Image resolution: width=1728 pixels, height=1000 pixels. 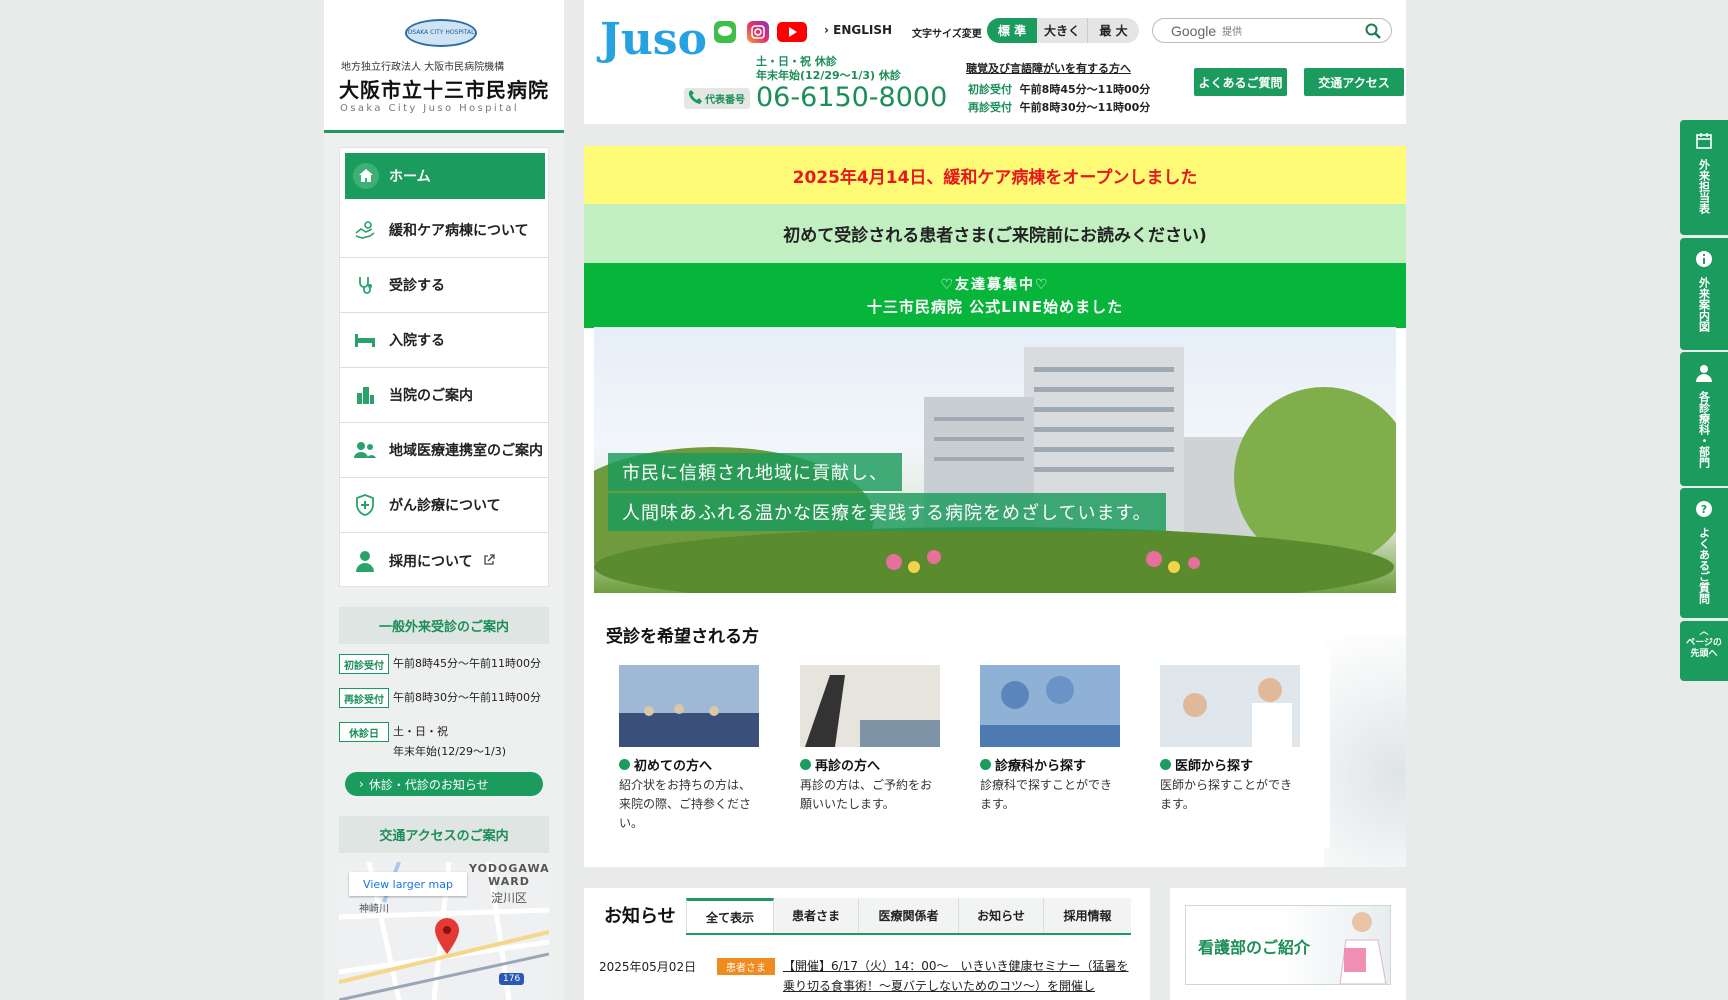 What do you see at coordinates (1373, 33) in the screenshot?
I see `search-icon` at bounding box center [1373, 33].